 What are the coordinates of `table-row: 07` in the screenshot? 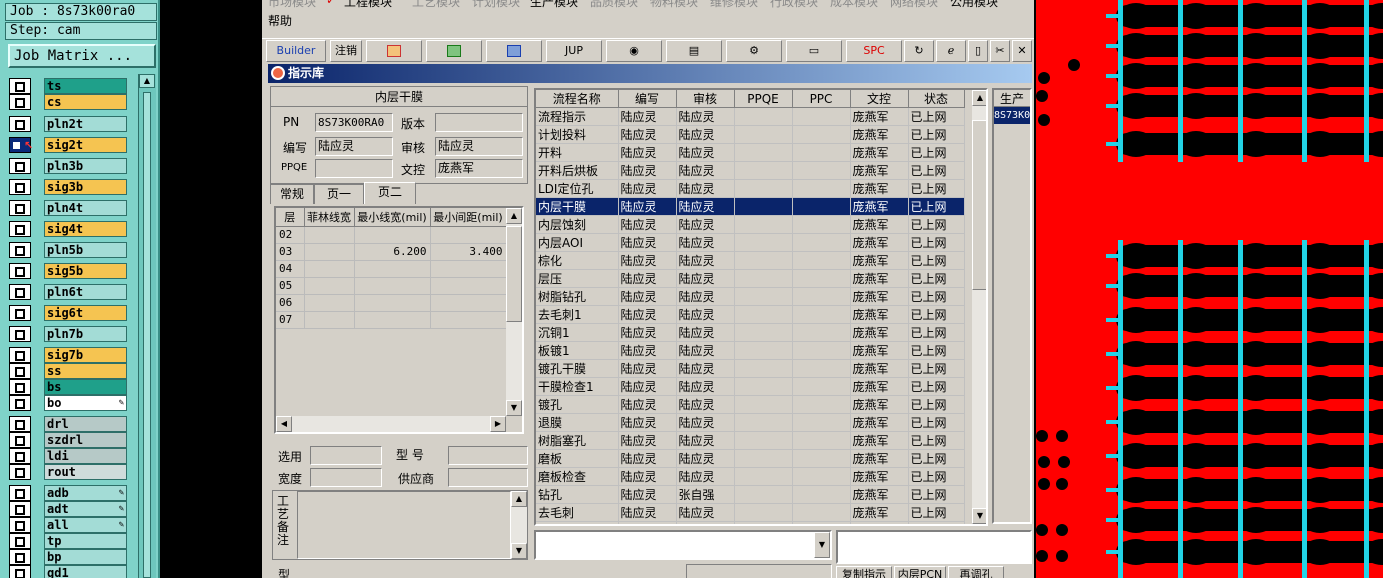 It's located at (391, 320).